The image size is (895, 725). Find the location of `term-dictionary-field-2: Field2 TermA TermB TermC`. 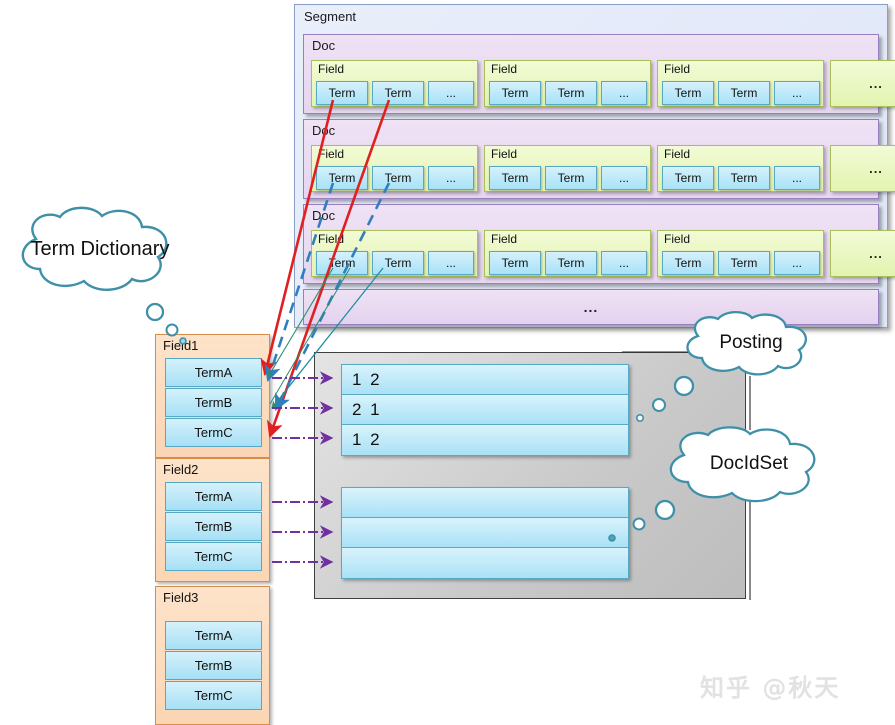

term-dictionary-field-2: Field2 TermA TermB TermC is located at coordinates (212, 520).